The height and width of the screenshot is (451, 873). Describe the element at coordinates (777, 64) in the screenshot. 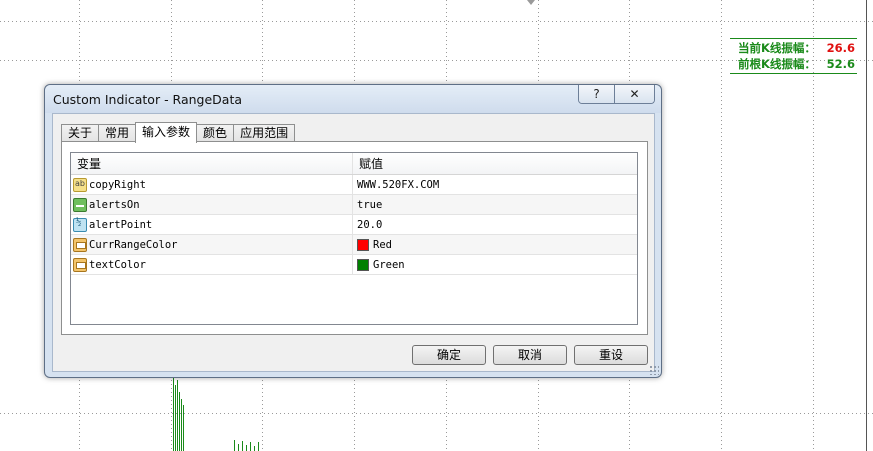

I see `previous-range-label: 前根K线振幅：` at that location.